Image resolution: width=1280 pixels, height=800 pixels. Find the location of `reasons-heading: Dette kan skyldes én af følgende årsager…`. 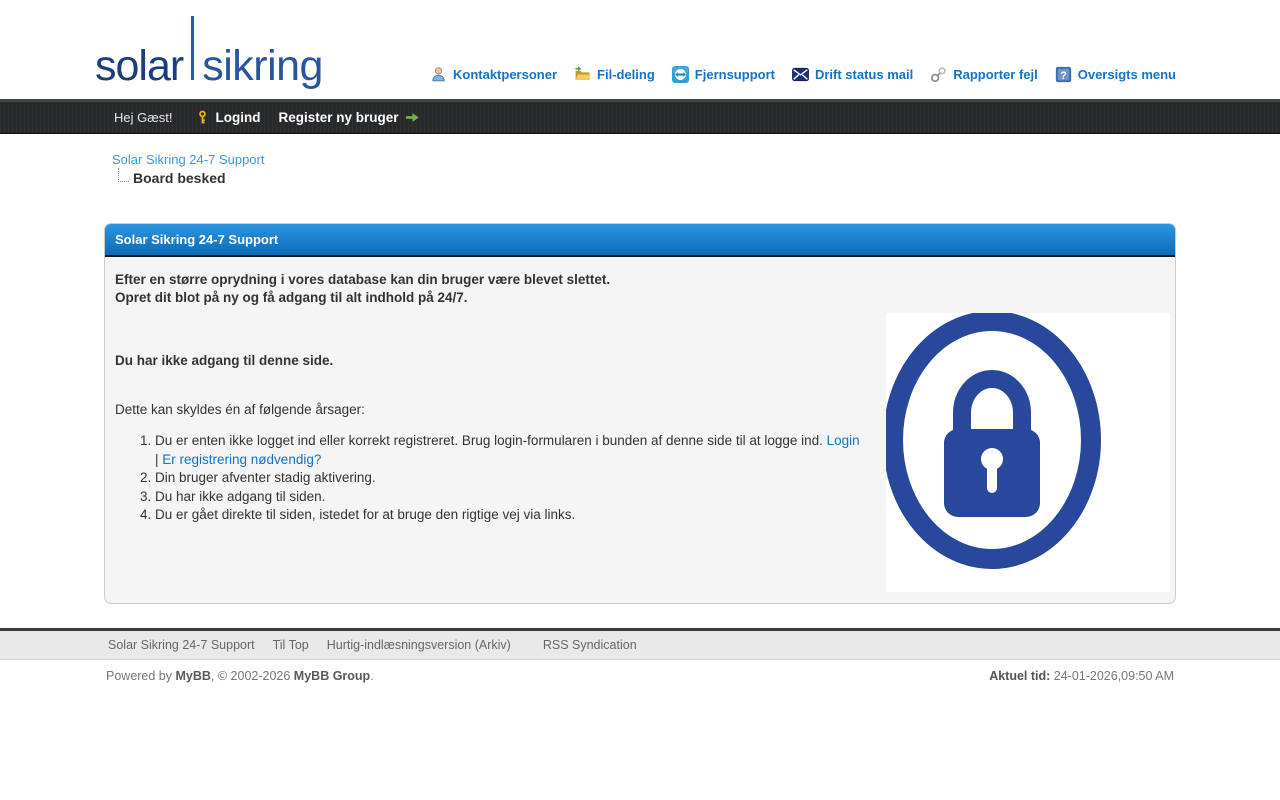

reasons-heading: Dette kan skyldes én af følgende årsager… is located at coordinates (240, 409).